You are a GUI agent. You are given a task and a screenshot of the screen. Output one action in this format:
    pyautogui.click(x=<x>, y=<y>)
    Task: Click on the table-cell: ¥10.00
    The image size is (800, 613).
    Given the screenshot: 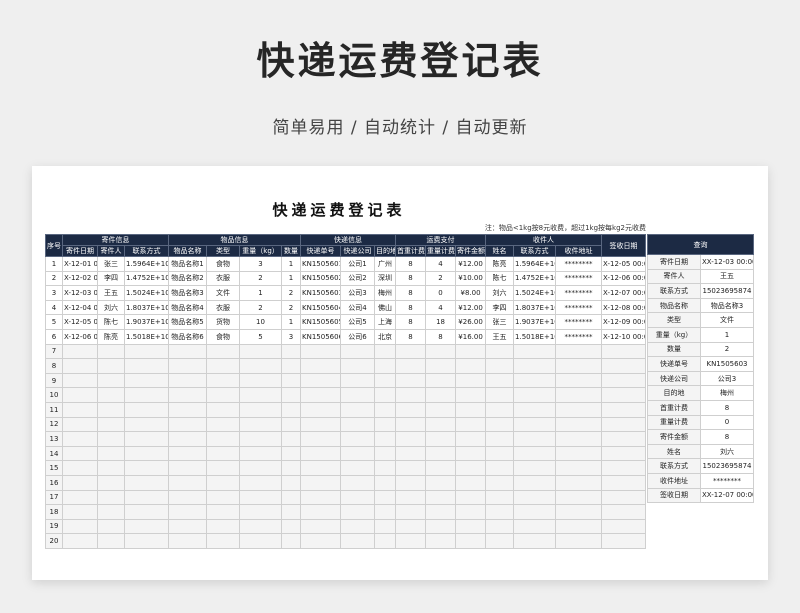 What is the action you would take?
    pyautogui.click(x=471, y=278)
    